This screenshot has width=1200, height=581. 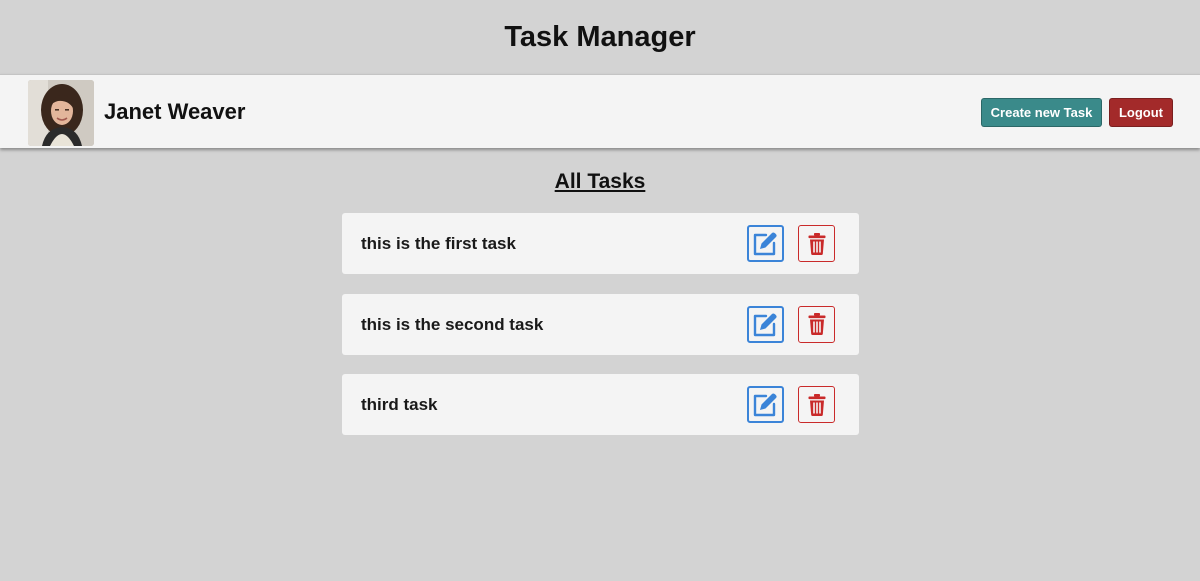 I want to click on user-bar: Janet Weaver Create new Task Logout, so click(x=600, y=111).